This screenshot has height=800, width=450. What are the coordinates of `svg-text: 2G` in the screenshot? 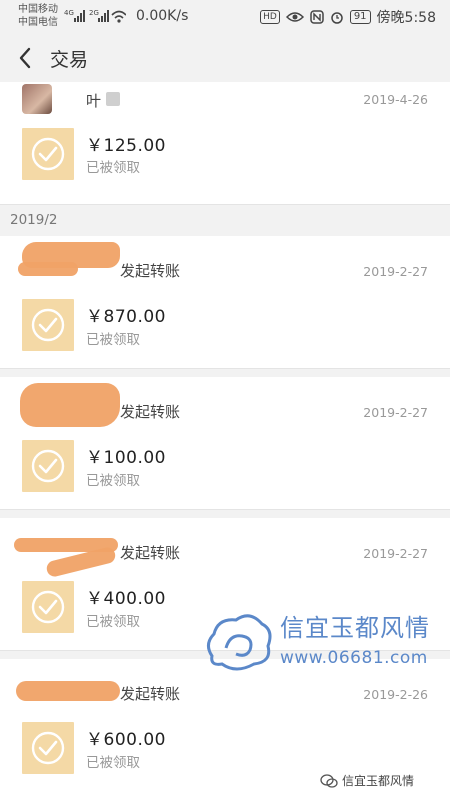 It's located at (94, 13).